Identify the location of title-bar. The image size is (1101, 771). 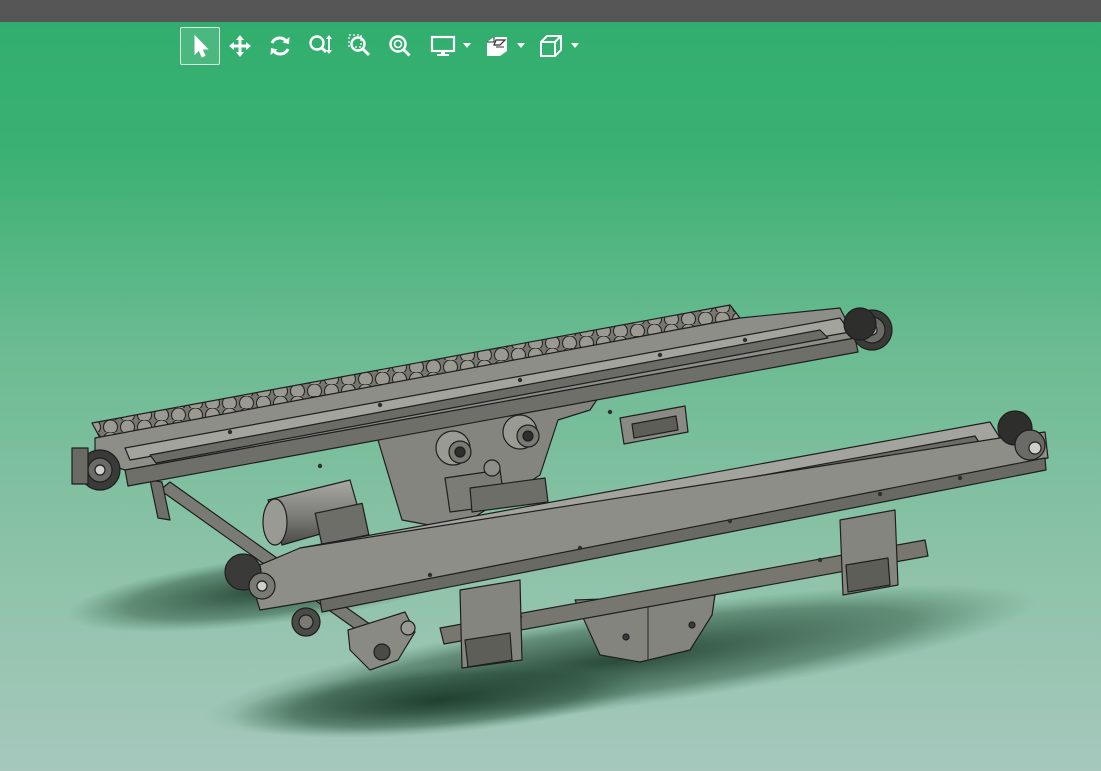
(550, 11).